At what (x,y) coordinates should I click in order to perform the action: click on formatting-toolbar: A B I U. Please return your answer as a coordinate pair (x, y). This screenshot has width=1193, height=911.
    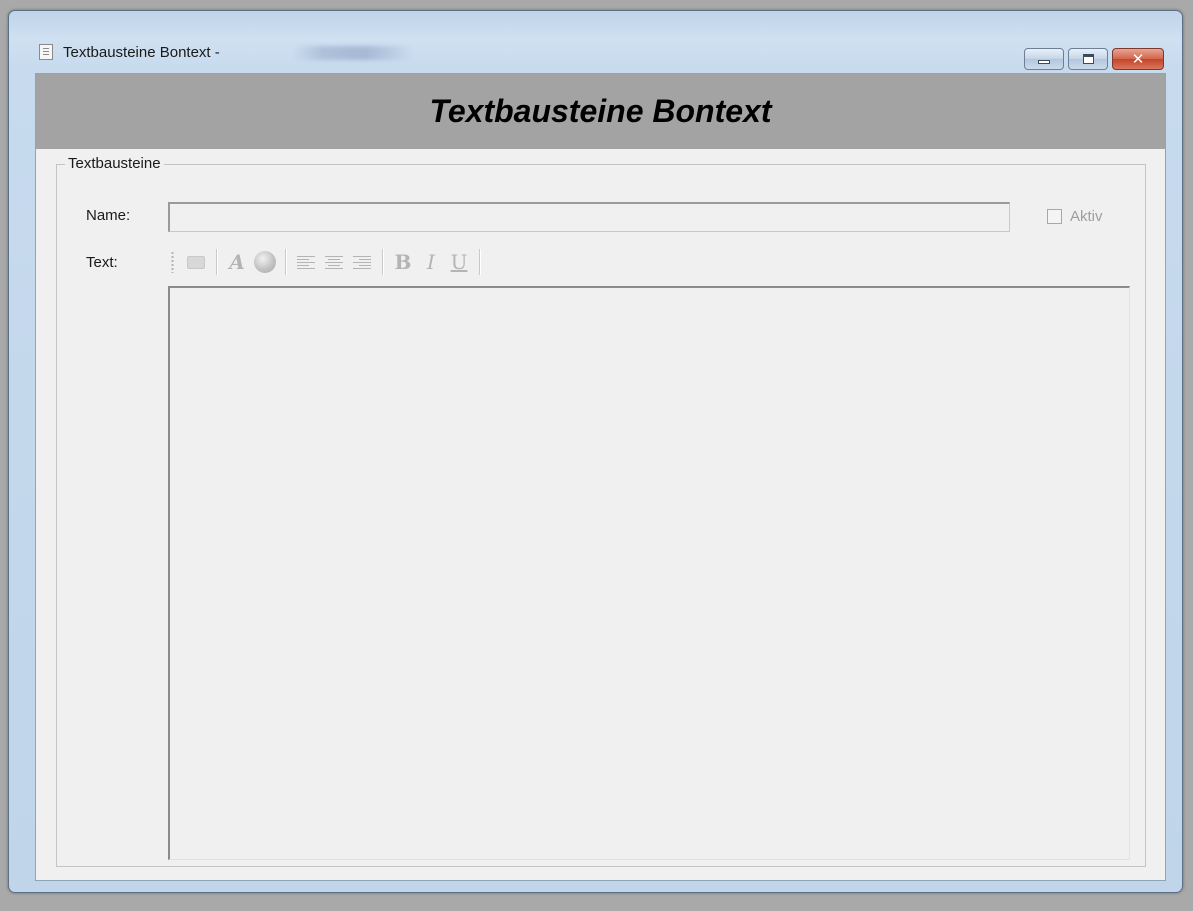
    Looking at the image, I should click on (328, 262).